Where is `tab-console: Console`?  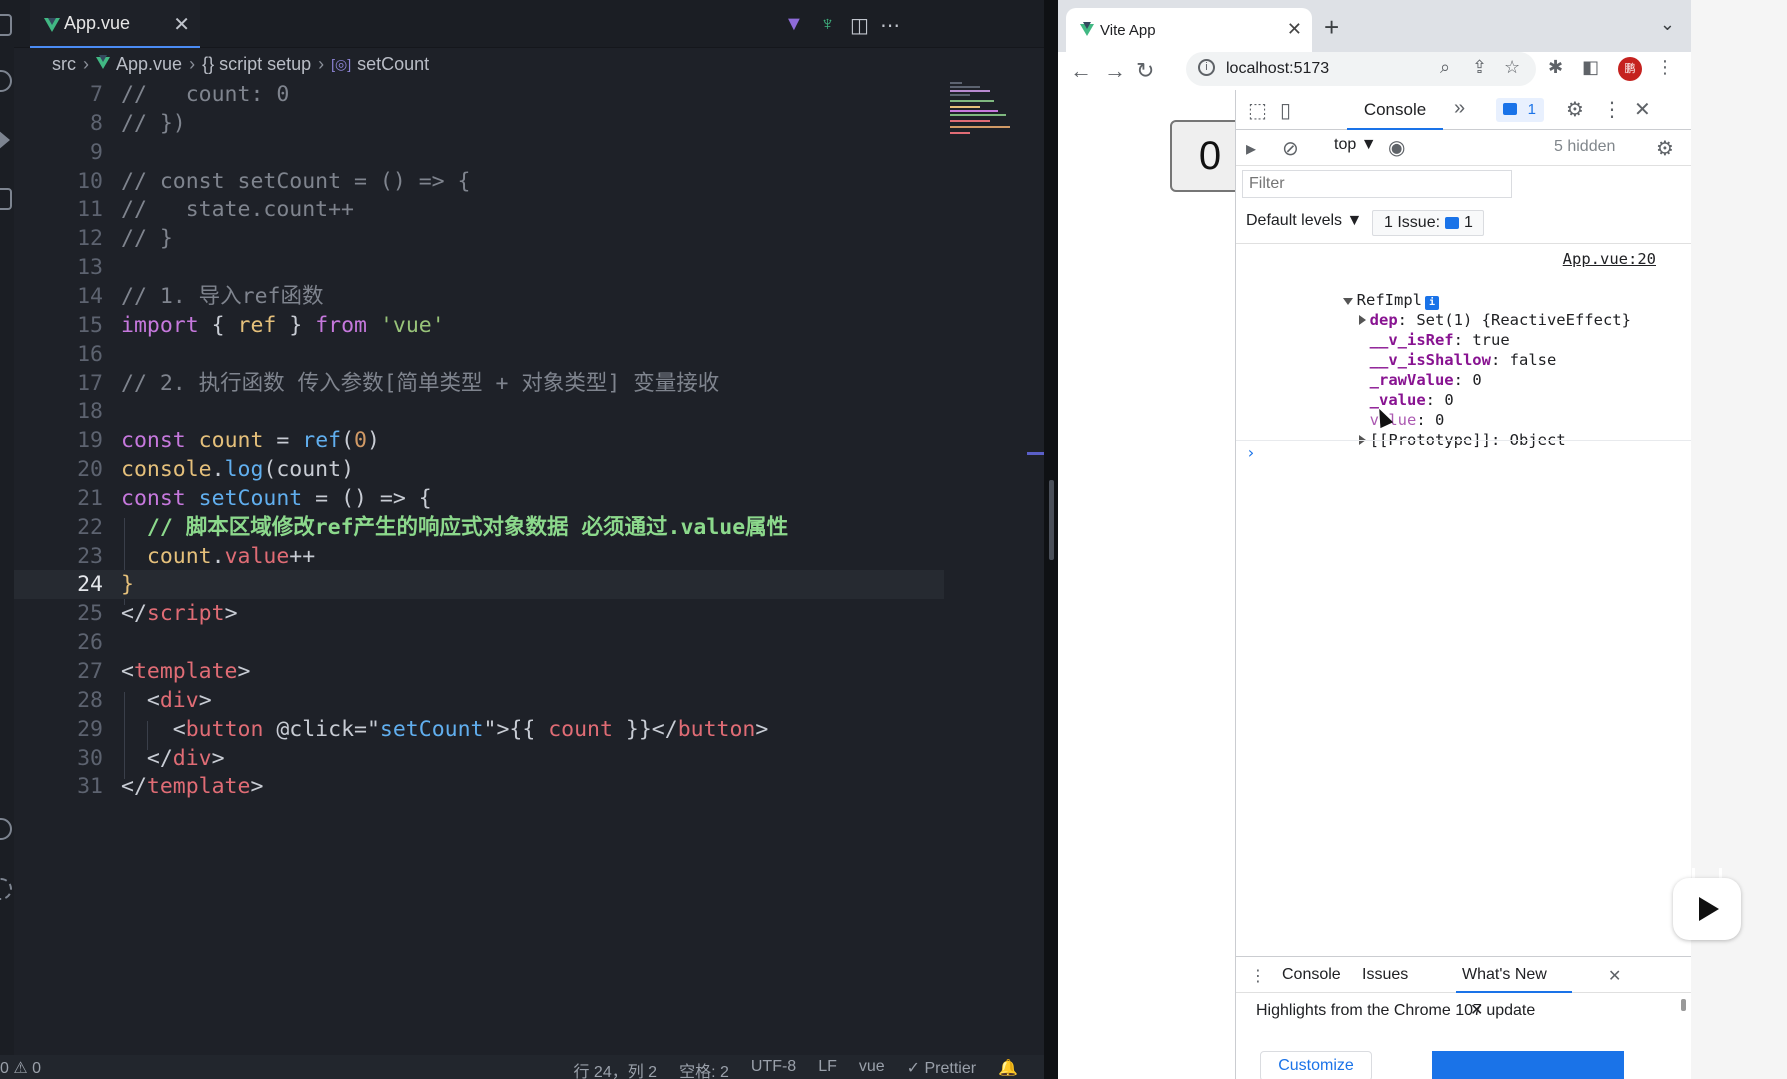 tab-console: Console is located at coordinates (1395, 110).